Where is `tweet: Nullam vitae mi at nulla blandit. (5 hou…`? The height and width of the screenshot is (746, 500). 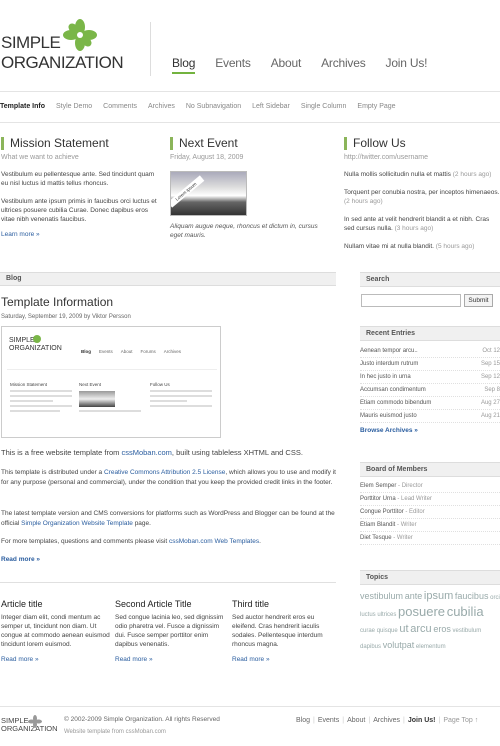 tweet: Nullam vitae mi at nulla blandit. (5 hou… is located at coordinates (409, 246).